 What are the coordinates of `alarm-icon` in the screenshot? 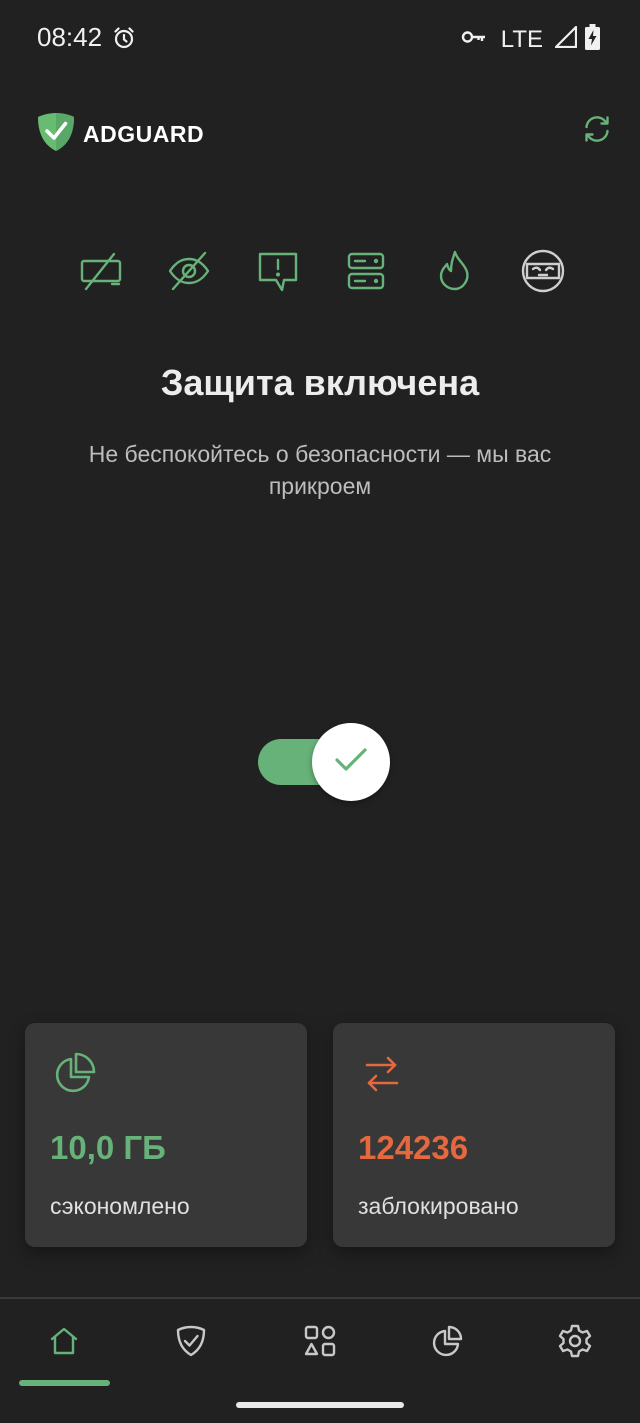 It's located at (124, 40).